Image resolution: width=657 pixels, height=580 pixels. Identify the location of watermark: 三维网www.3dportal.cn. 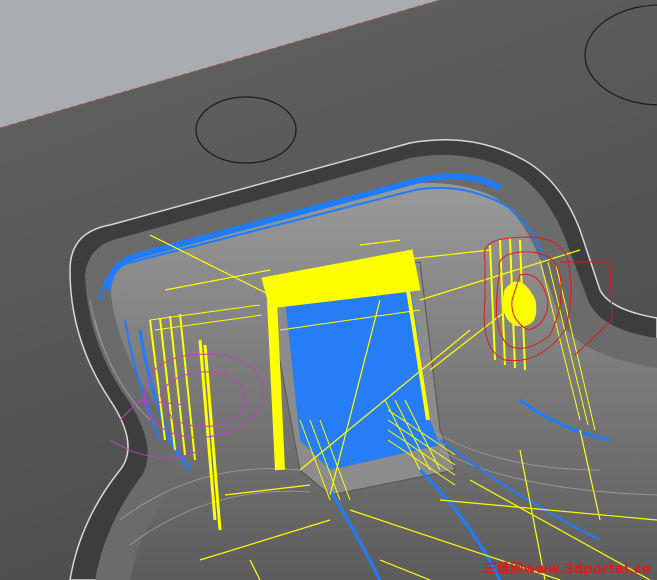
(567, 567).